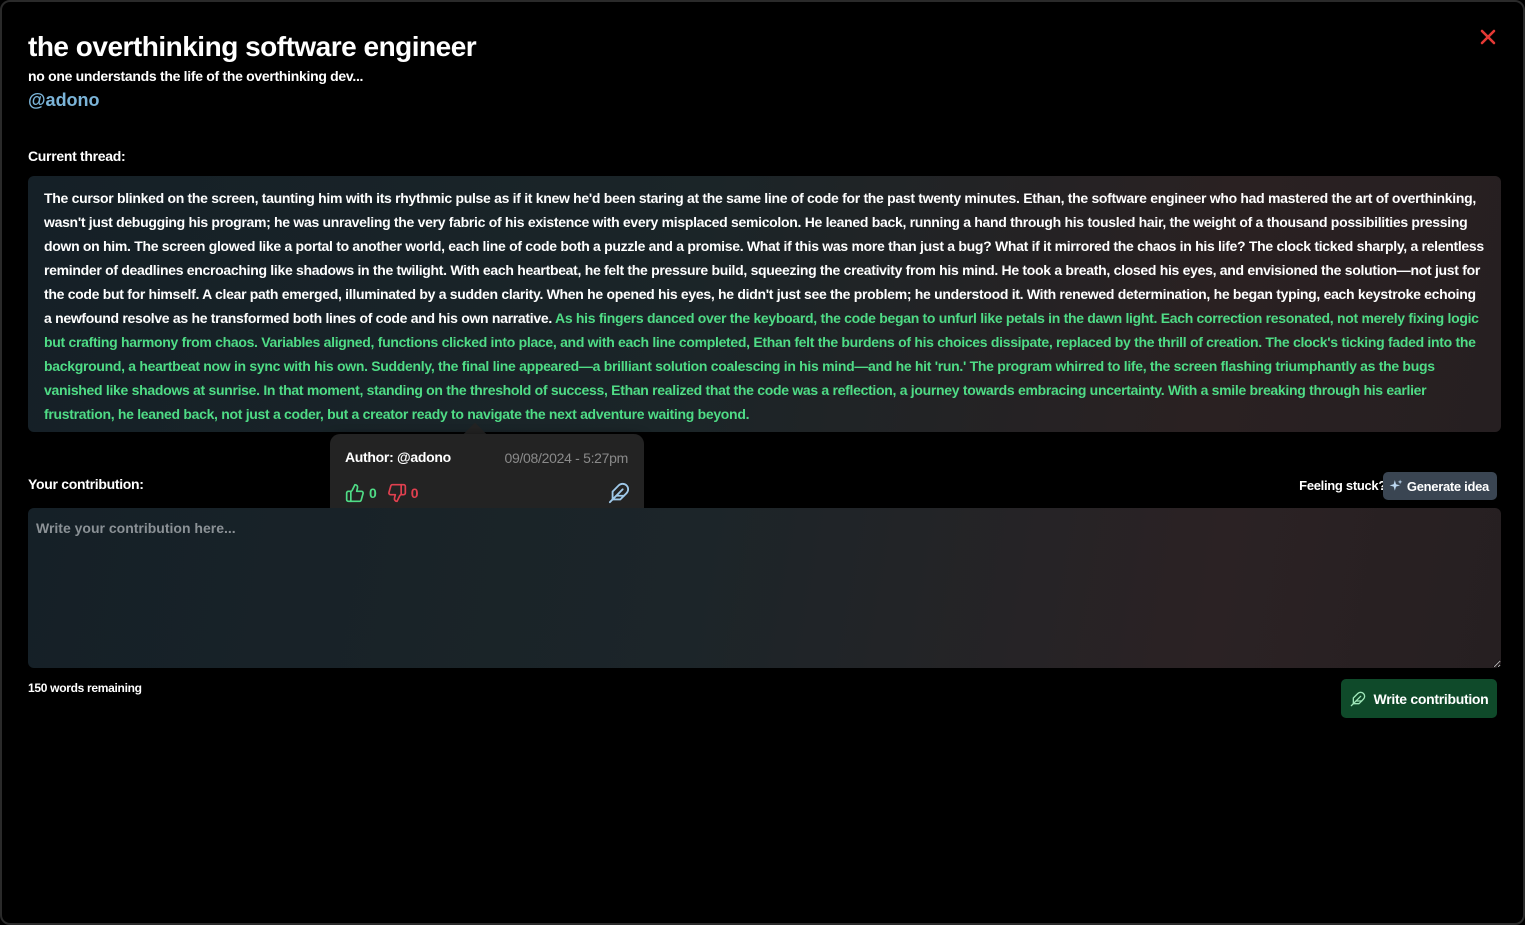 The height and width of the screenshot is (925, 1525). I want to click on close-button, so click(1488, 37).